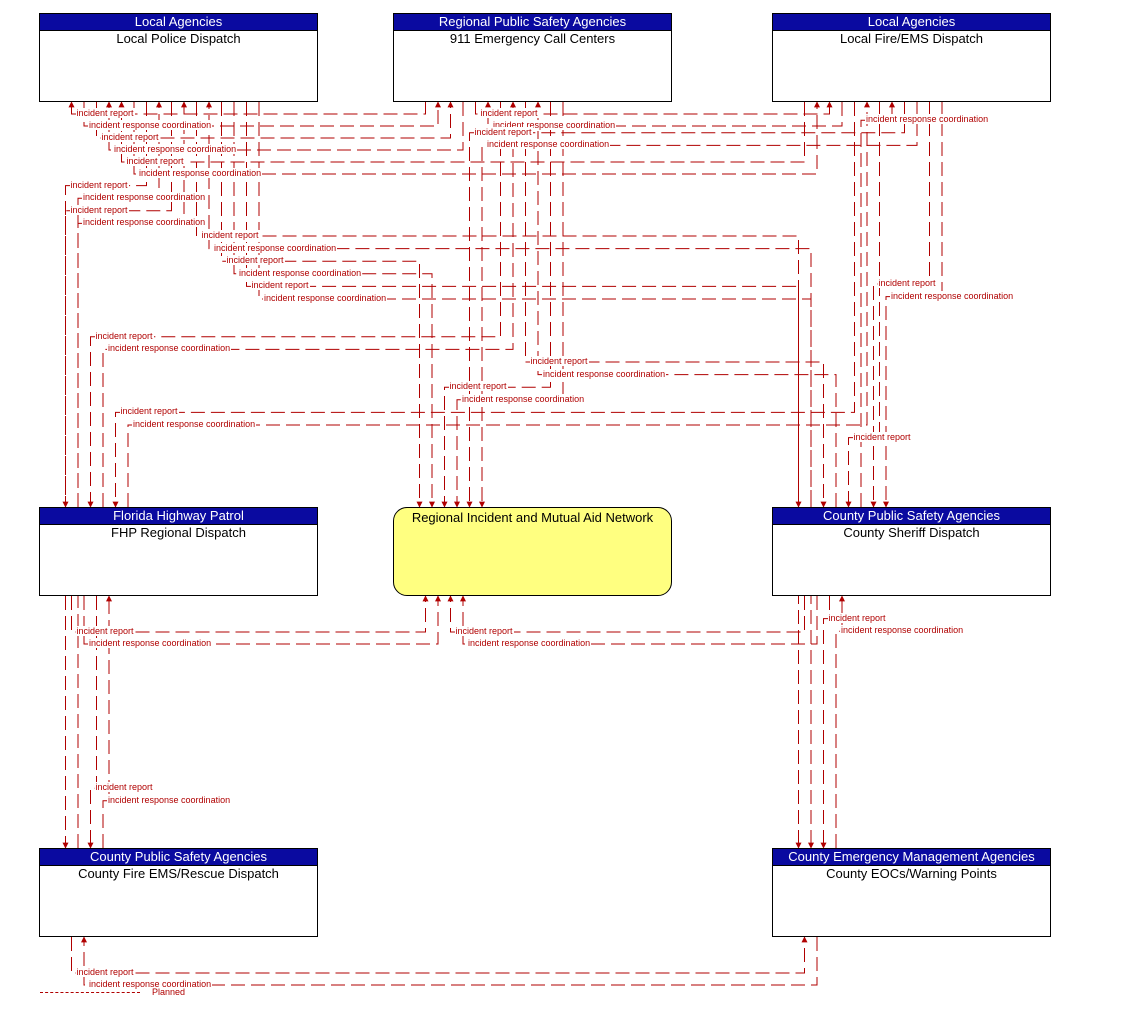 Image resolution: width=1130 pixels, height=1013 pixels. What do you see at coordinates (178, 57) in the screenshot?
I see `node-local-police-dispatch: Local Agencies Local Police Dispatch` at bounding box center [178, 57].